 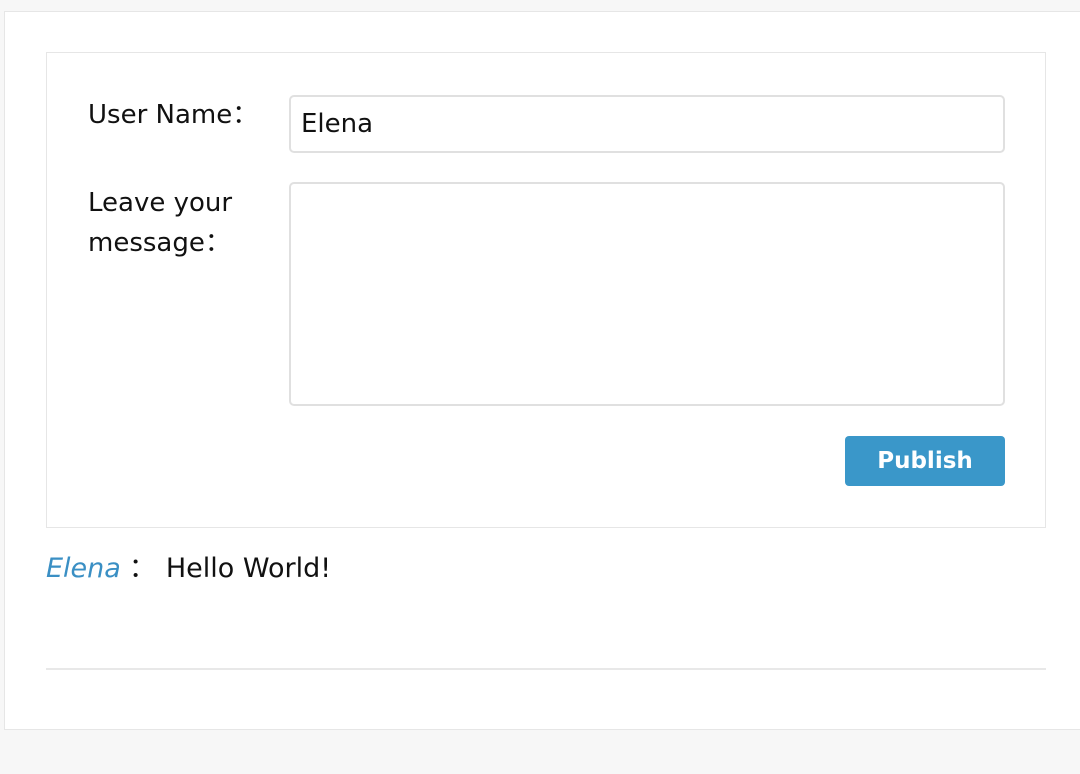 I want to click on user-name-label: User Name：, so click(x=173, y=115).